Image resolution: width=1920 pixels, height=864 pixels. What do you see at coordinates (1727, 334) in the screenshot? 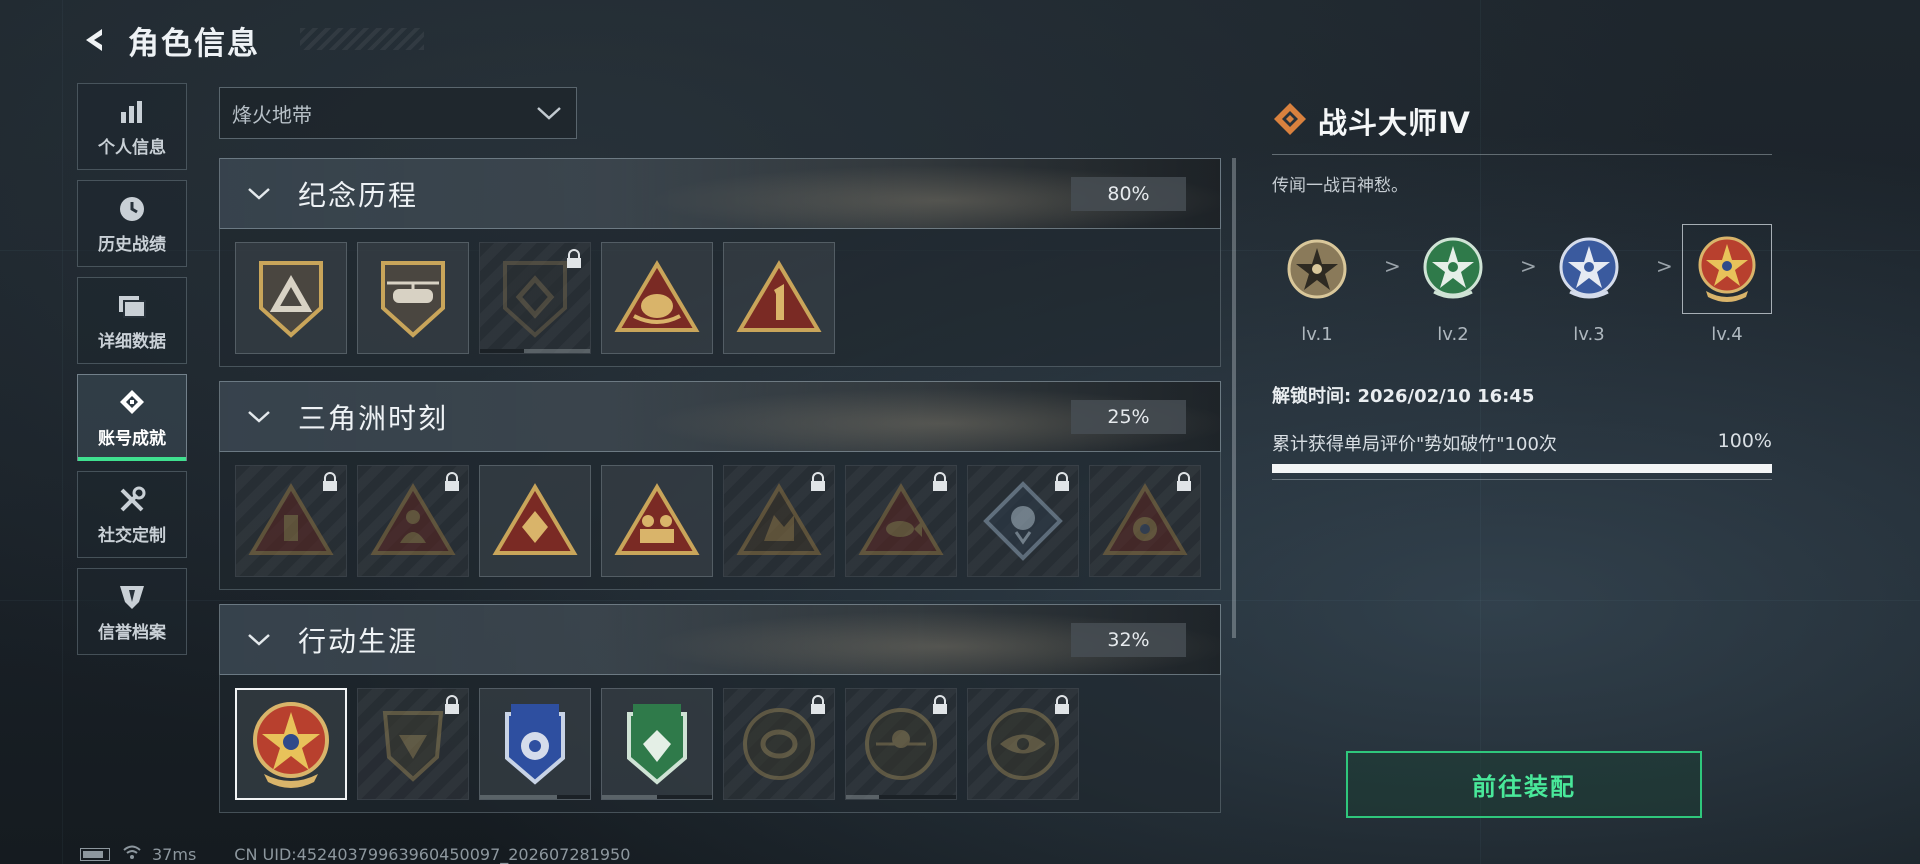
I see `level-label: lv.4` at bounding box center [1727, 334].